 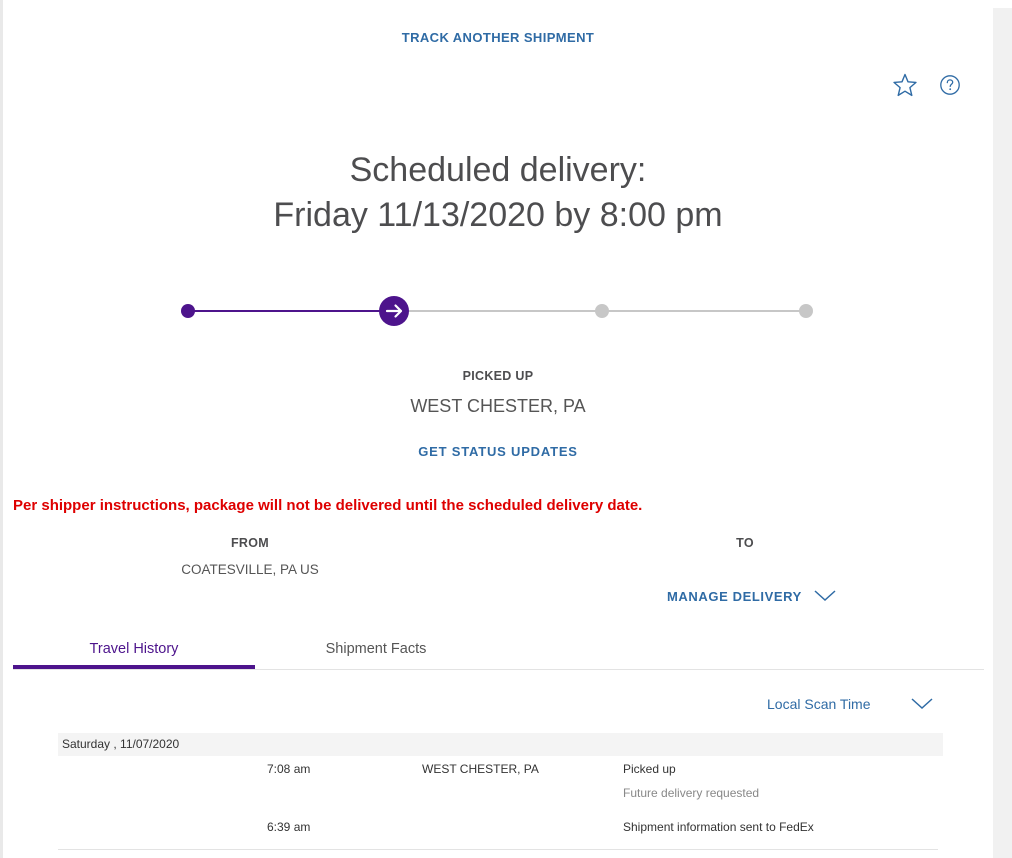 I want to click on help-icon, so click(x=950, y=85).